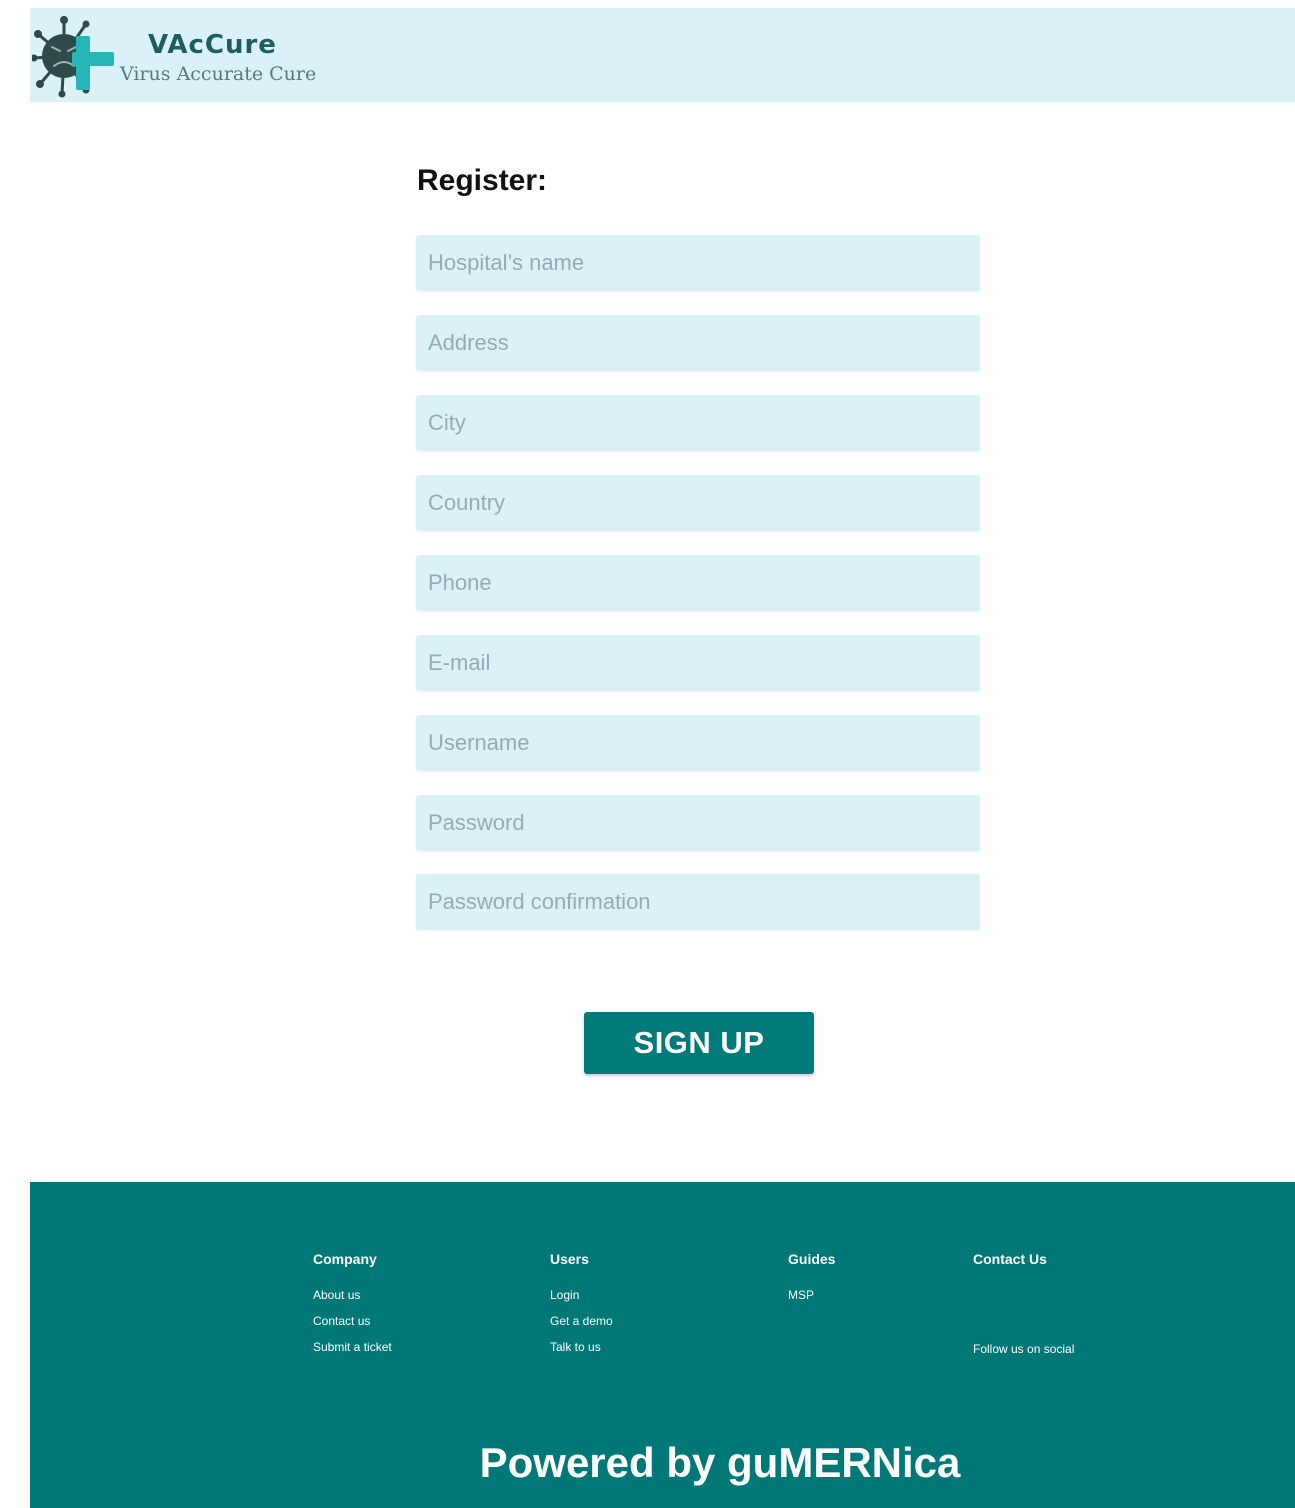 The height and width of the screenshot is (1508, 1295). What do you see at coordinates (352, 1347) in the screenshot?
I see `footer-link-submit-ticket: Submit a ticket` at bounding box center [352, 1347].